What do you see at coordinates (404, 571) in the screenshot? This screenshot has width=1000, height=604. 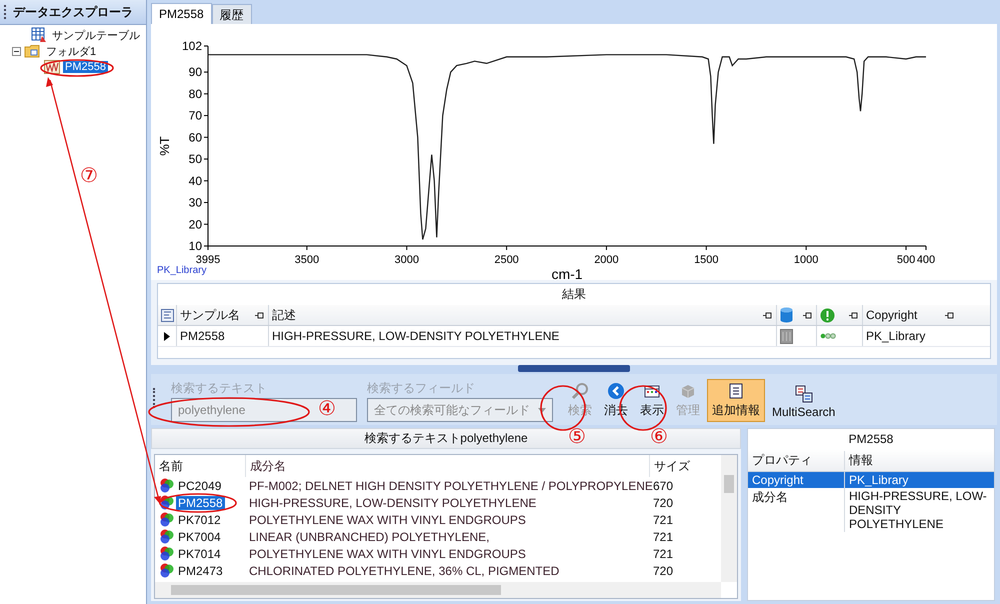 I see `table-cell-text: CHLORINATED POLYETHYLENE, 36% CL, PIGMENTED` at bounding box center [404, 571].